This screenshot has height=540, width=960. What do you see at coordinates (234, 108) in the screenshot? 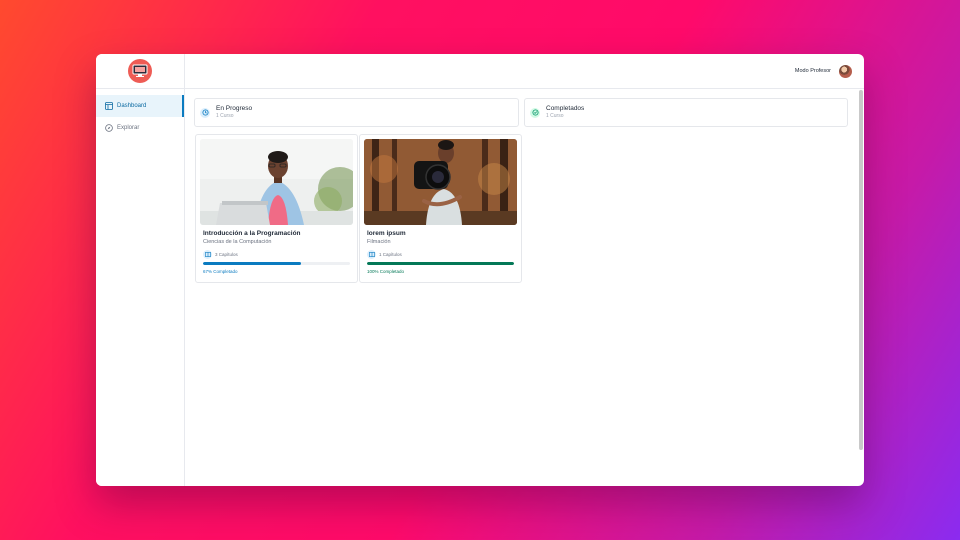
I see `stat-title: En Progreso` at bounding box center [234, 108].